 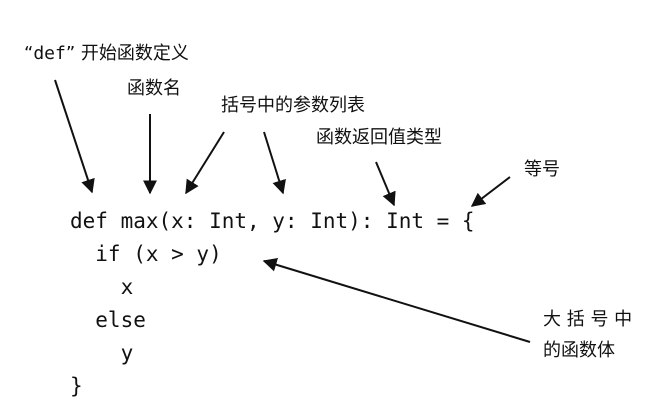 What do you see at coordinates (396, 300) in the screenshot?
I see `arrow-function-body` at bounding box center [396, 300].